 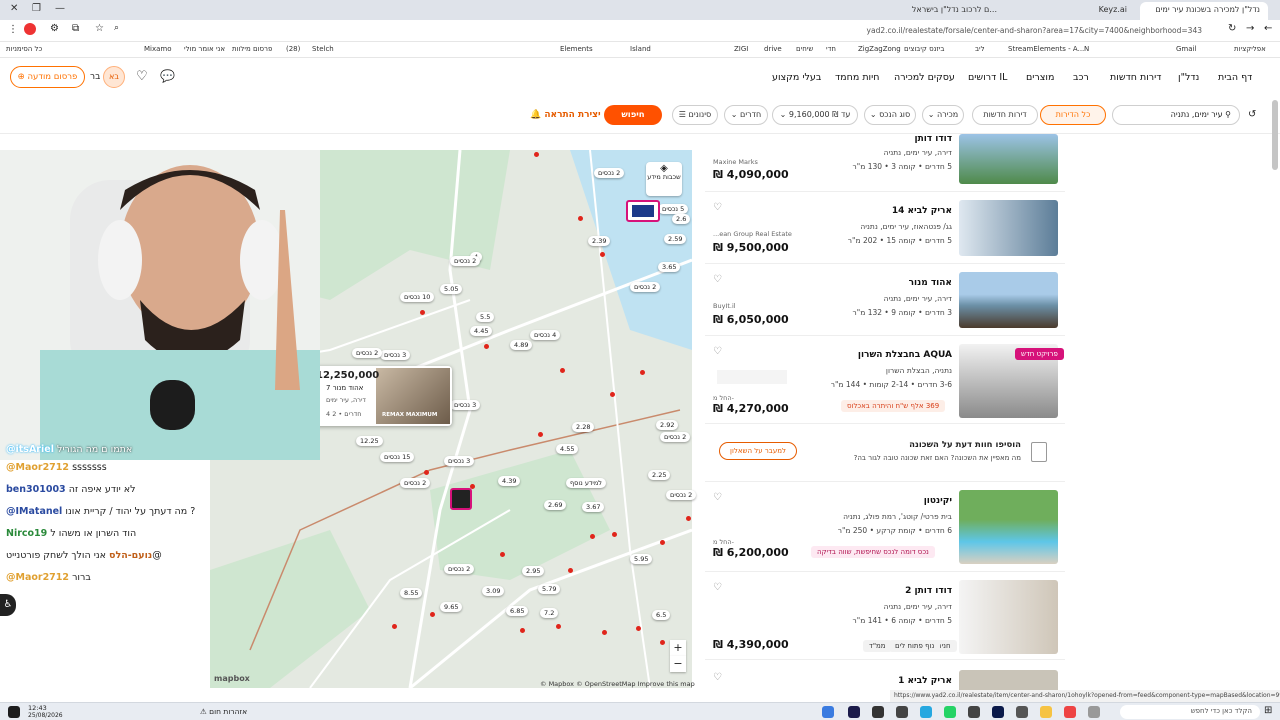 What do you see at coordinates (640, 49) in the screenshot?
I see `bookmark-island: Island` at bounding box center [640, 49].